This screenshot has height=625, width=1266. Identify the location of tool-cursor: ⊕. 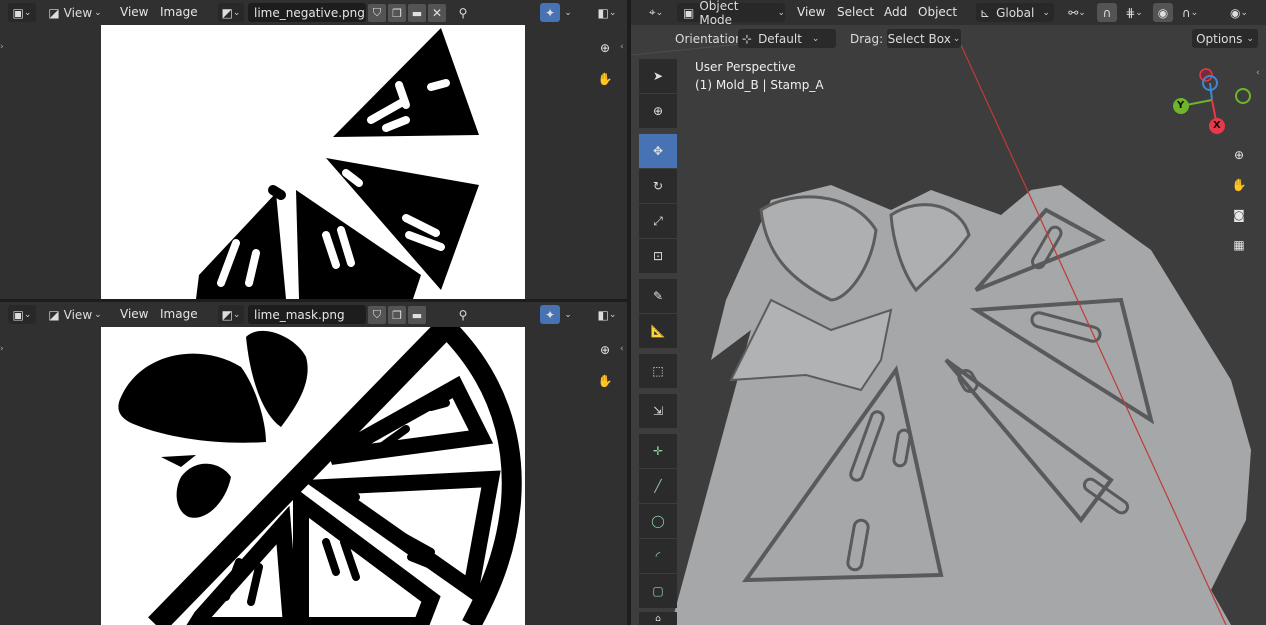
(658, 111).